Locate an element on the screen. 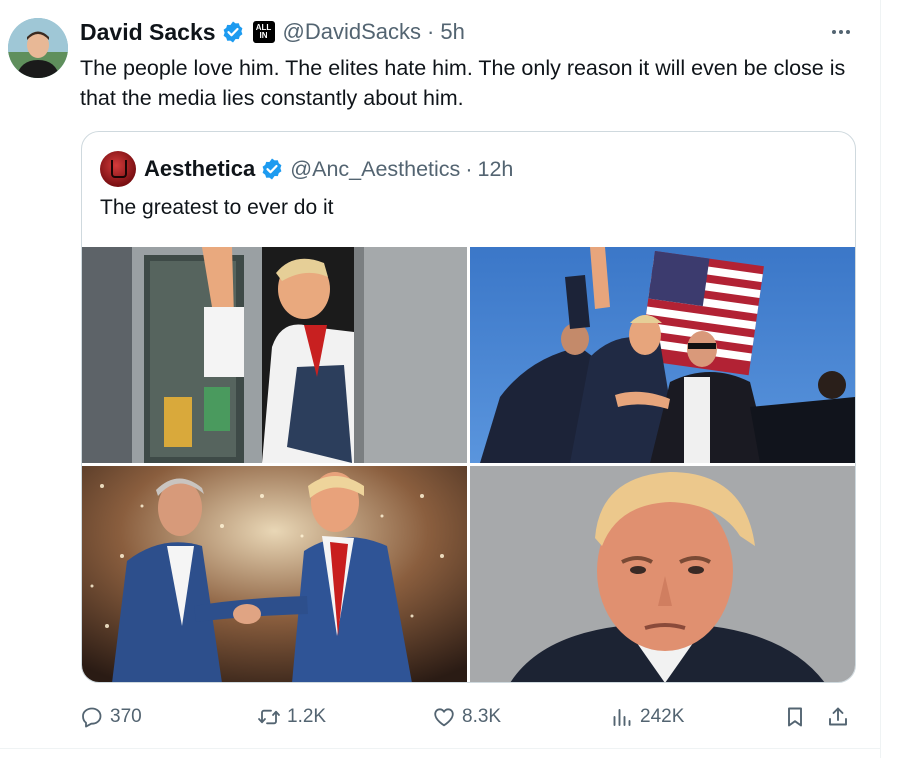 The height and width of the screenshot is (758, 920). views-button: 242K is located at coordinates (647, 717).